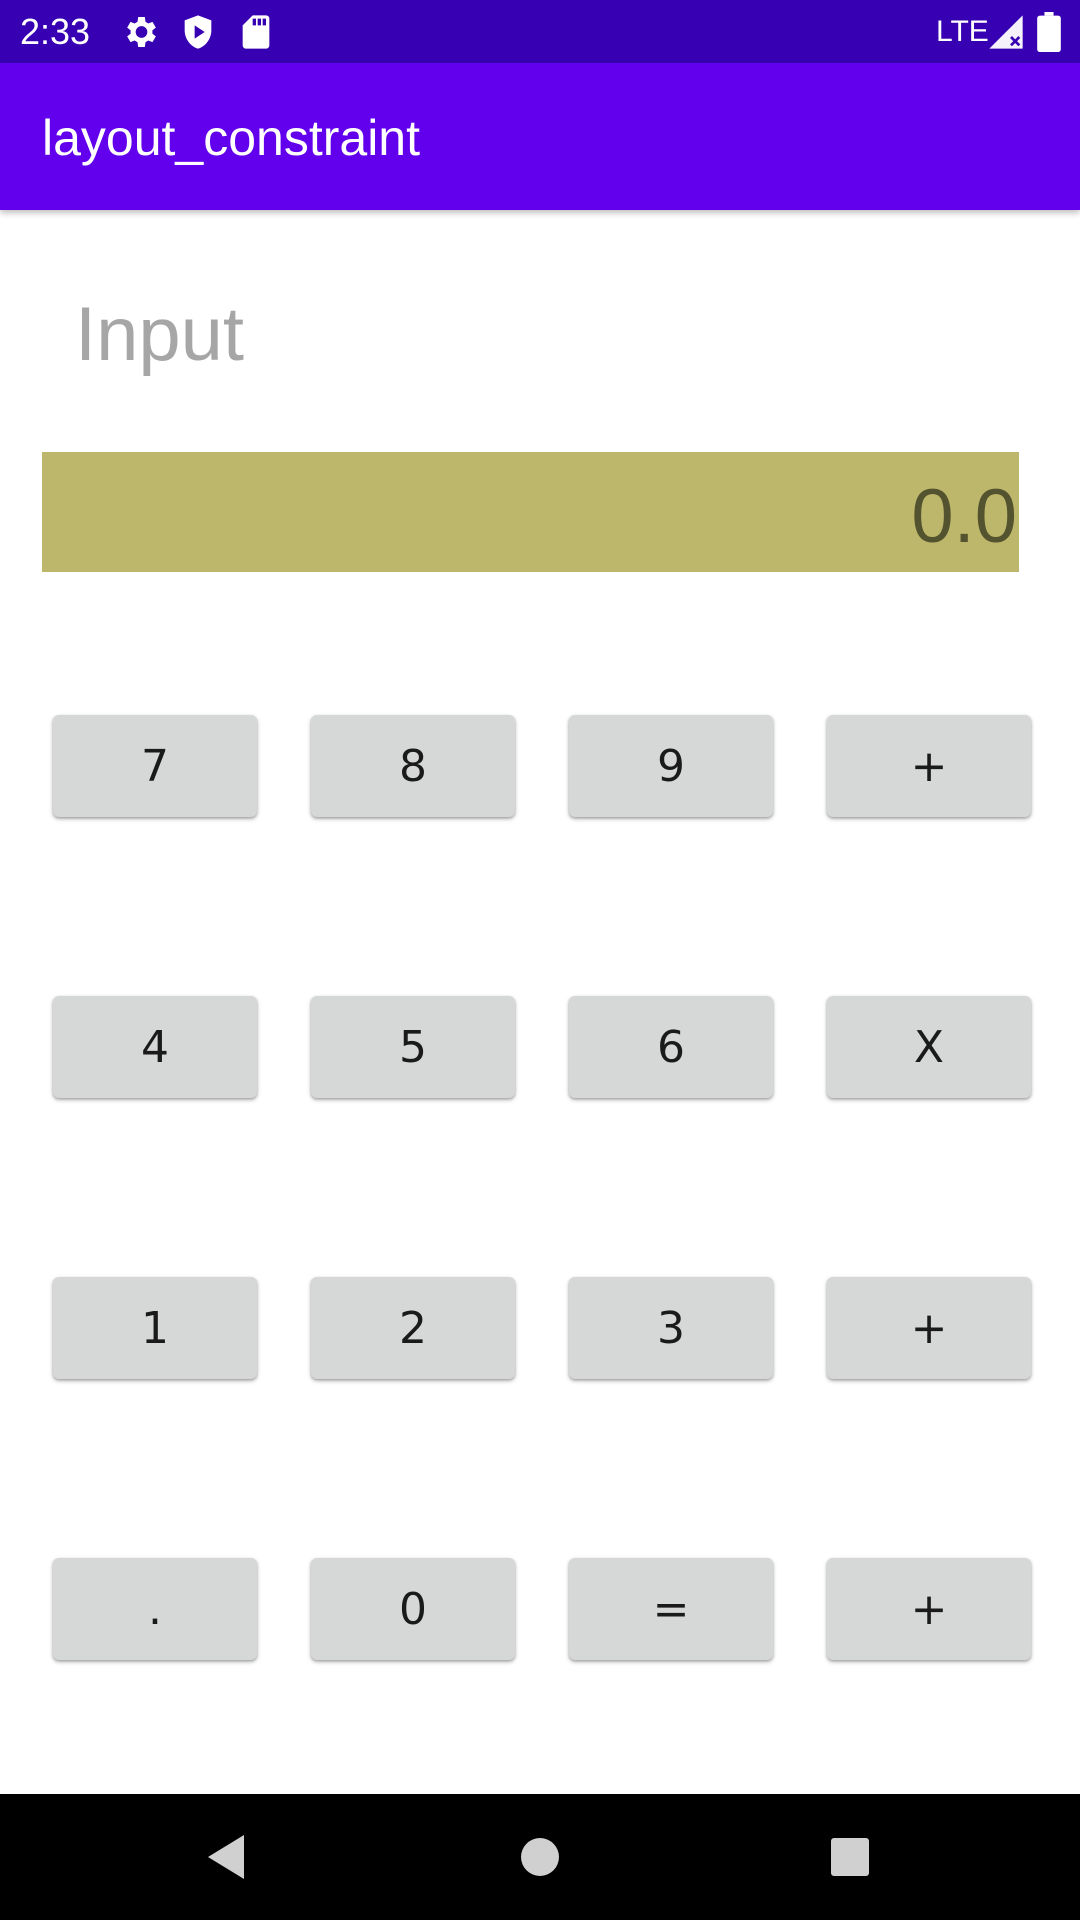 The height and width of the screenshot is (1920, 1080). What do you see at coordinates (850, 1857) in the screenshot?
I see `recents-icon` at bounding box center [850, 1857].